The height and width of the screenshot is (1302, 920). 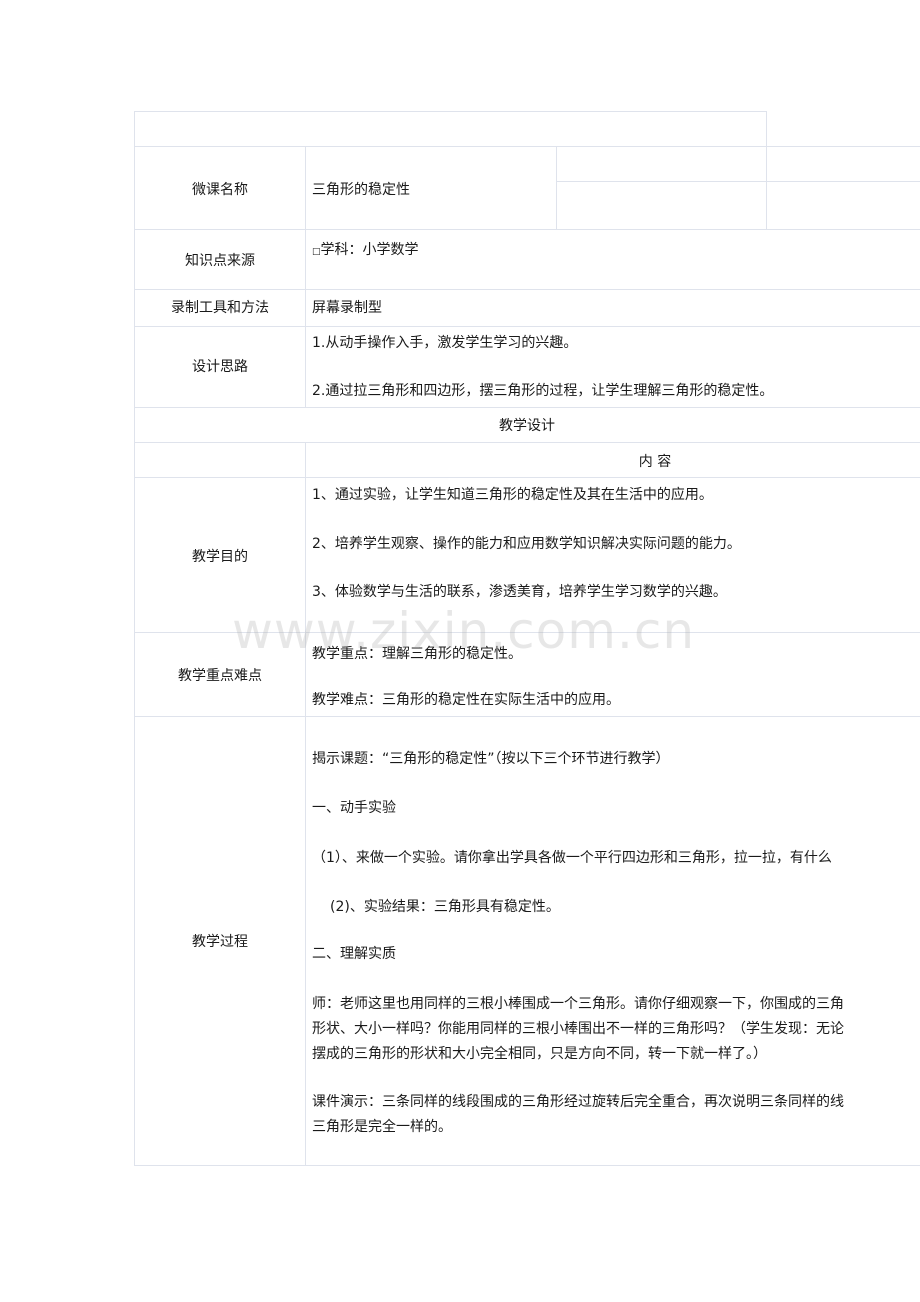 What do you see at coordinates (445, 907) in the screenshot?
I see `process-line: (2)、实验结果：三角形具有稳定性。` at bounding box center [445, 907].